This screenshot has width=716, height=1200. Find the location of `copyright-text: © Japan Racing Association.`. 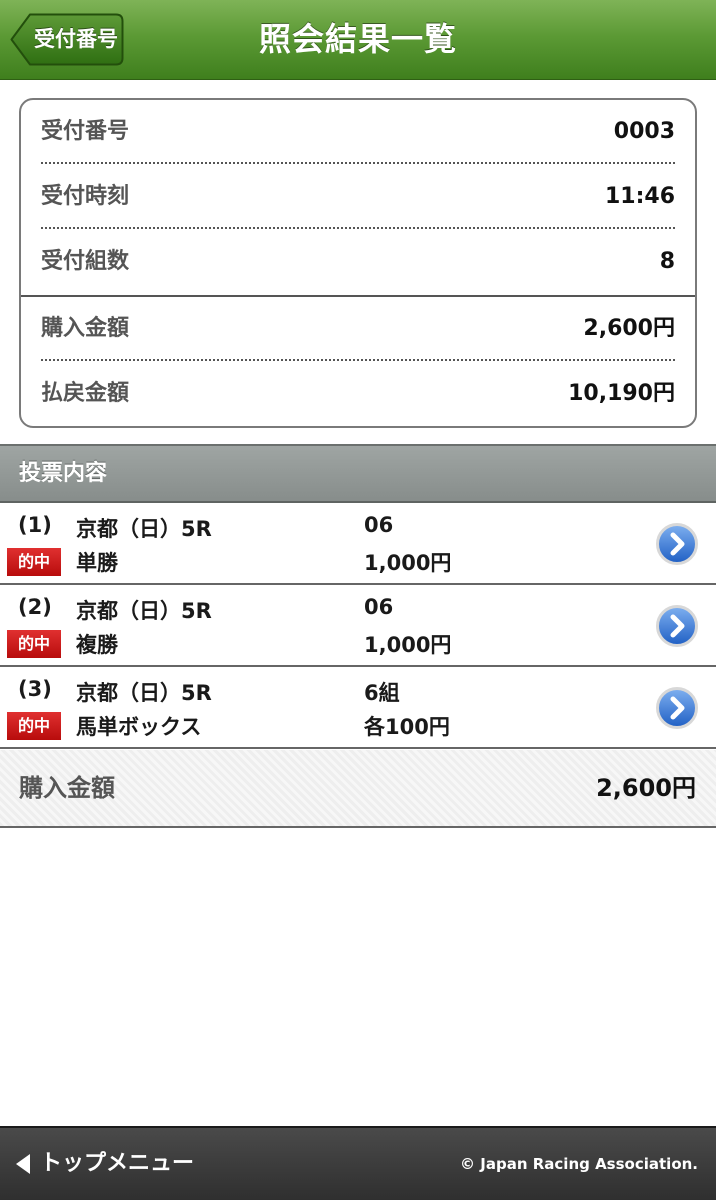

copyright-text: © Japan Racing Association. is located at coordinates (579, 1164).